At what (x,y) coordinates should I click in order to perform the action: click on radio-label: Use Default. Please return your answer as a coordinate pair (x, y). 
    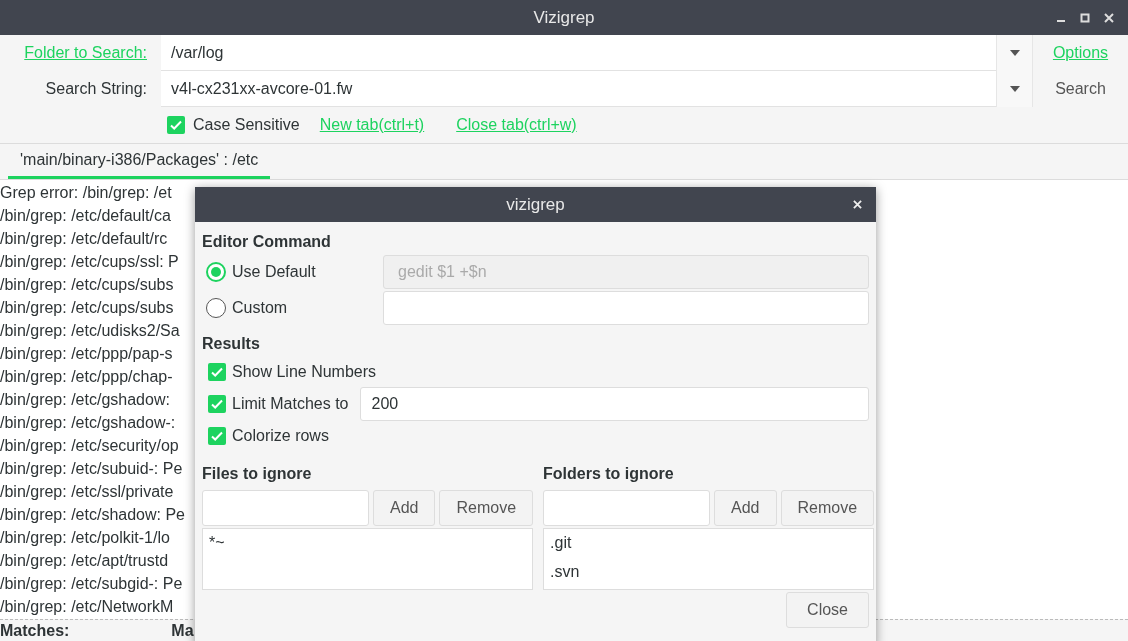
    Looking at the image, I should click on (274, 272).